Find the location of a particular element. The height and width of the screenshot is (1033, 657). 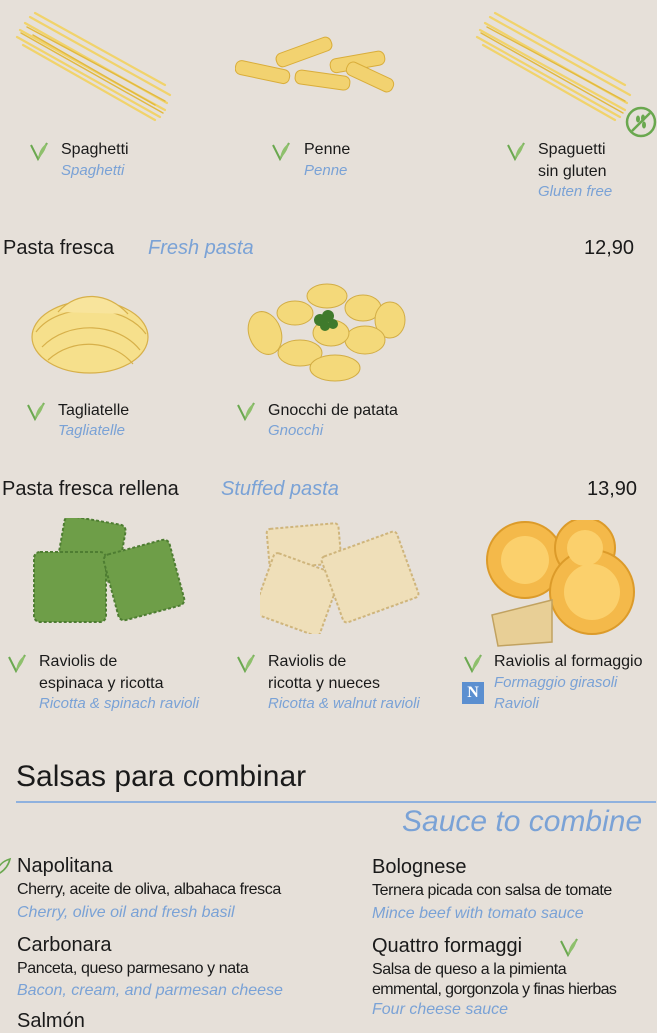

item-name-en: Ricotta & spinach ravioli is located at coordinates (119, 703).